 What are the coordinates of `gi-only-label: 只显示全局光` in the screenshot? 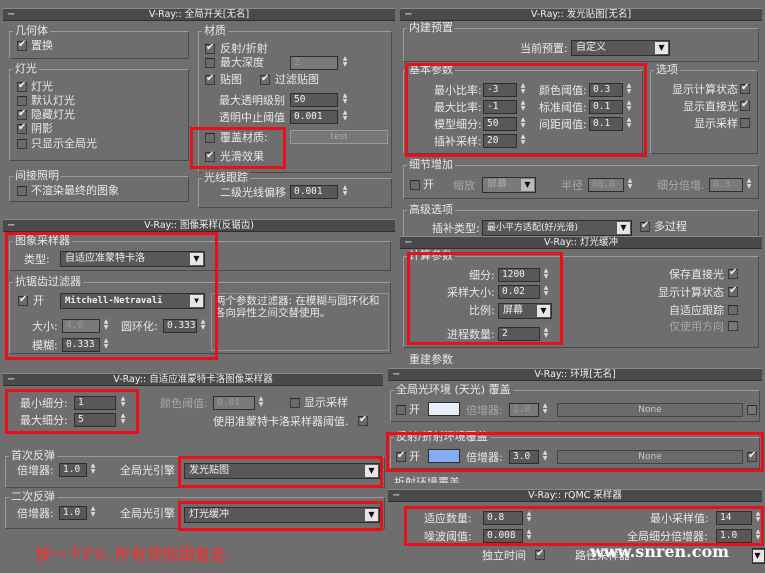 It's located at (64, 143).